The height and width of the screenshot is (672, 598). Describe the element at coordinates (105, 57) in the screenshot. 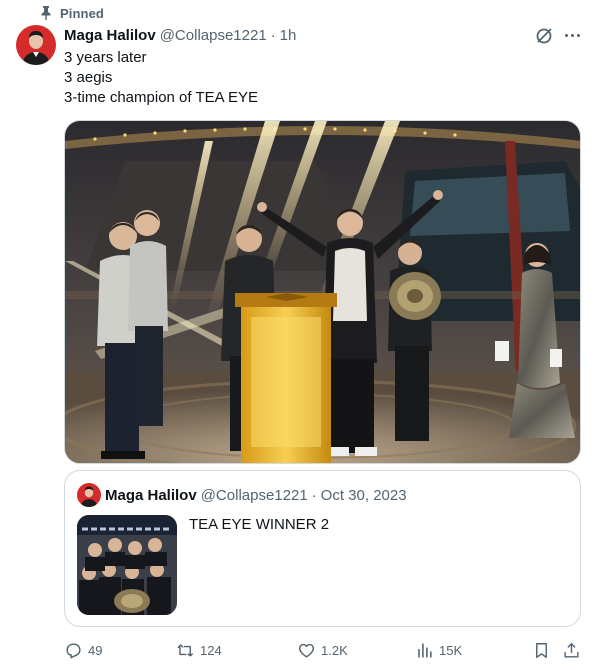

I see `tweet-line: 3 years later` at that location.